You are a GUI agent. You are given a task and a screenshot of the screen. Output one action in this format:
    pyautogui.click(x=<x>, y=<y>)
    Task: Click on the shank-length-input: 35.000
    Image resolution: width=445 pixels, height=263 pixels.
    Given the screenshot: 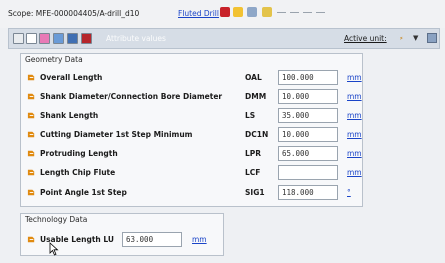 What is the action you would take?
    pyautogui.click(x=308, y=115)
    